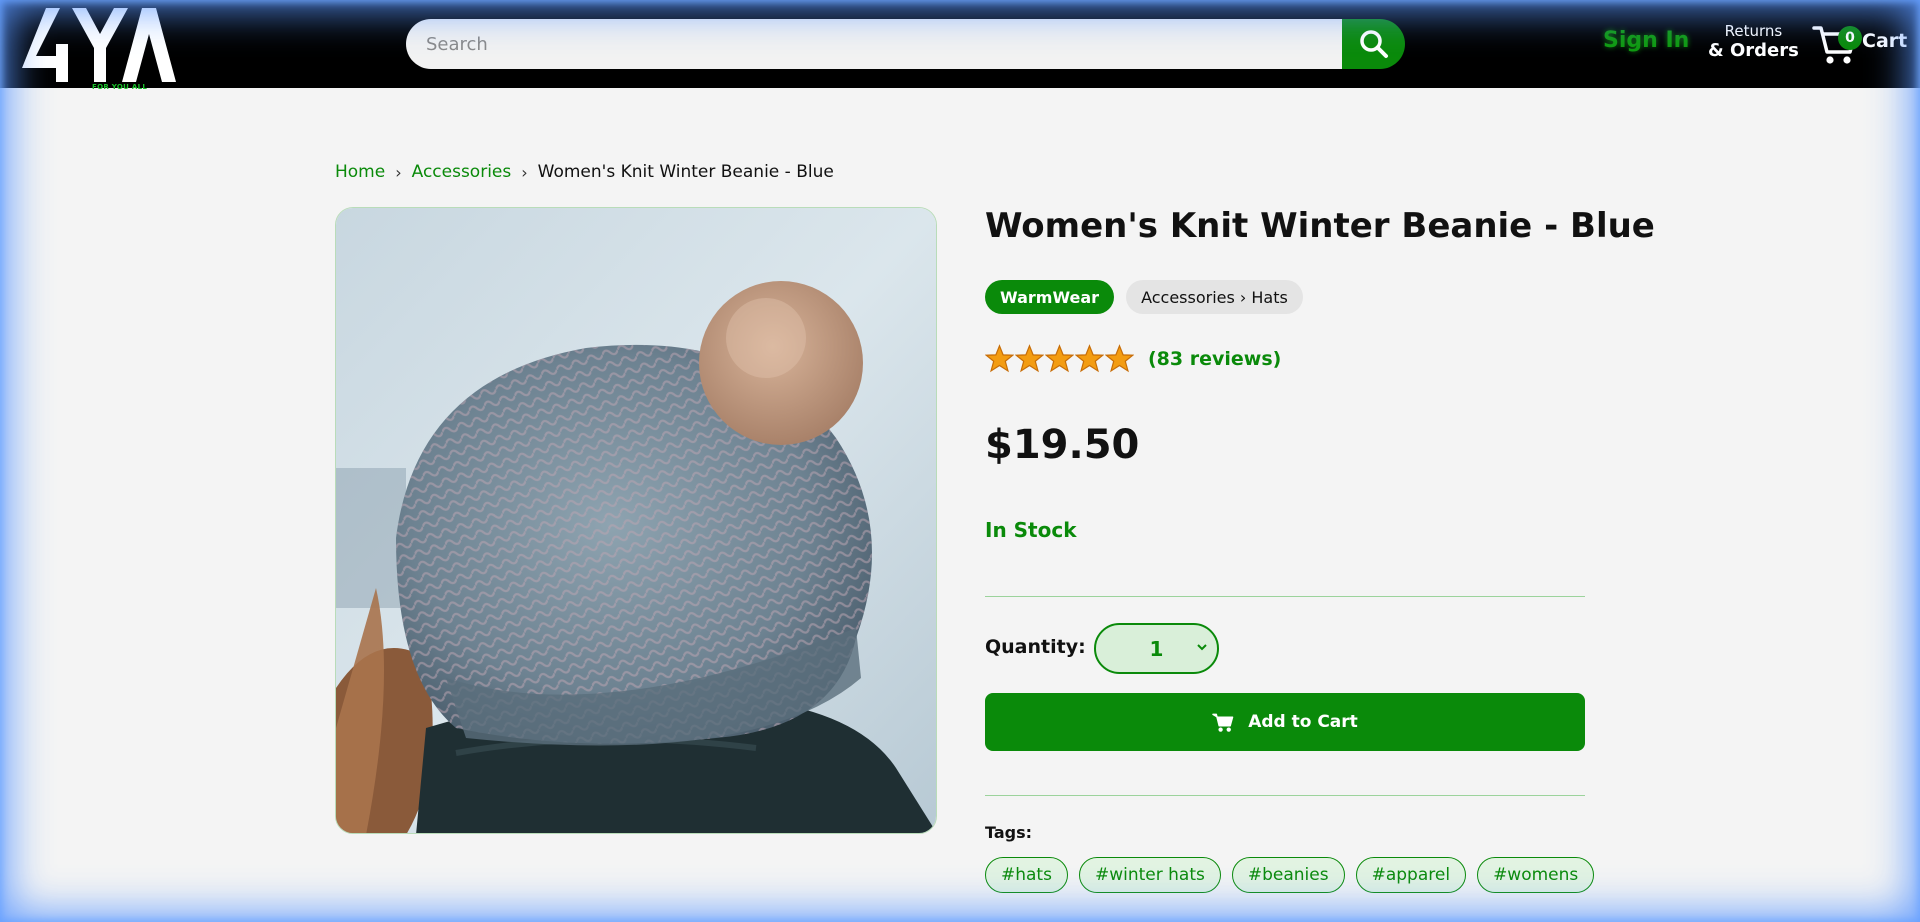 This screenshot has width=1920, height=922. I want to click on product-badges: WarmWear Accessories › Hats, so click(1144, 297).